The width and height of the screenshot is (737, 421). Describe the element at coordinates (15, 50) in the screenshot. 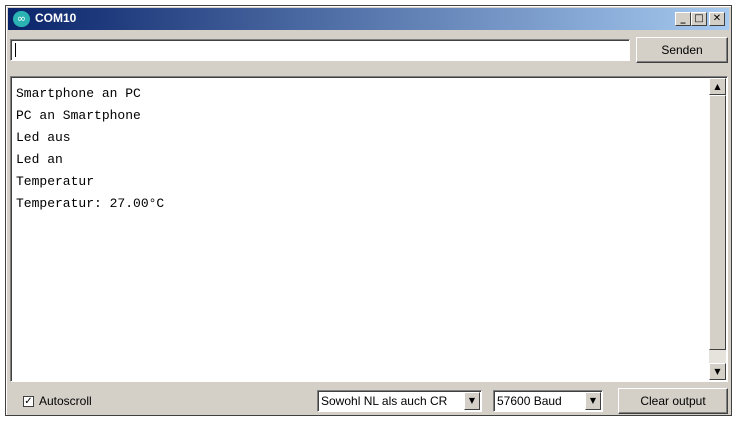

I see `text-caret` at that location.